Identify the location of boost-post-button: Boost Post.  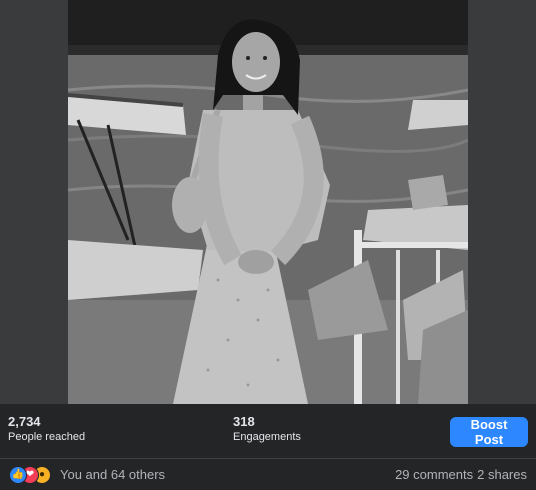
(489, 432).